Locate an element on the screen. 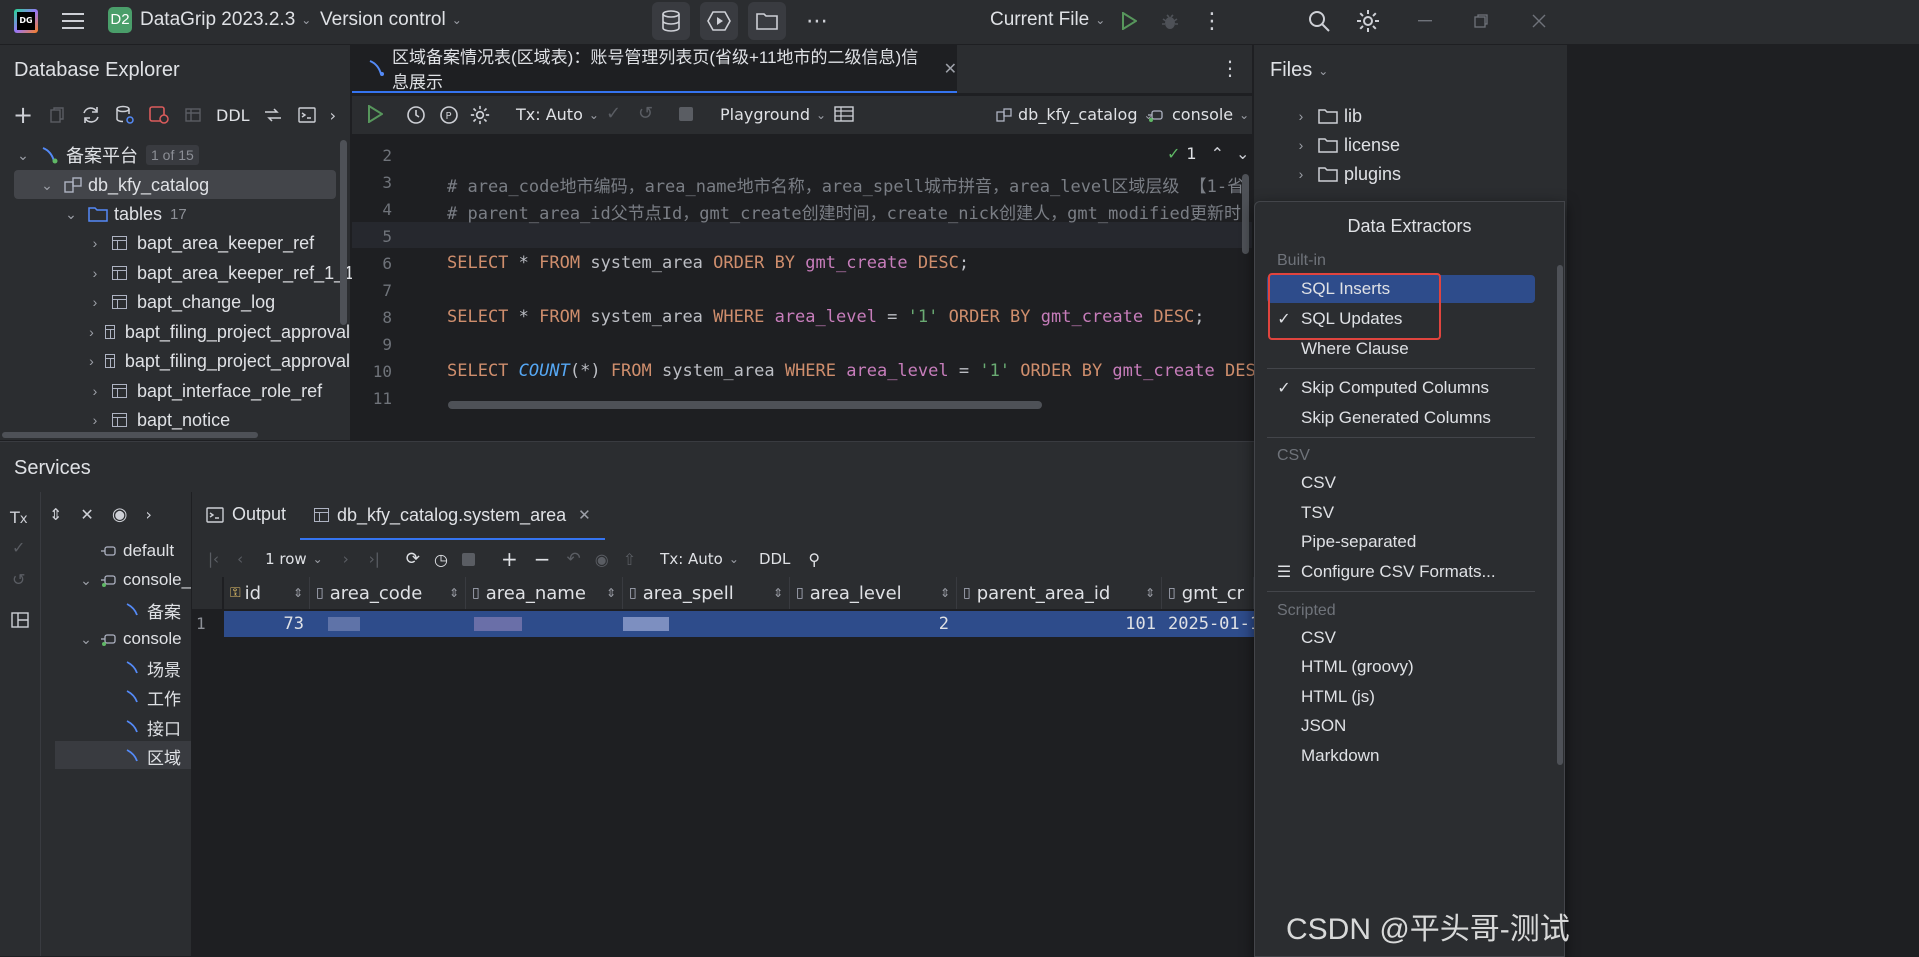 This screenshot has width=1919, height=957. tx-mode-selector: Tx: Auto ⌄ is located at coordinates (699, 559).